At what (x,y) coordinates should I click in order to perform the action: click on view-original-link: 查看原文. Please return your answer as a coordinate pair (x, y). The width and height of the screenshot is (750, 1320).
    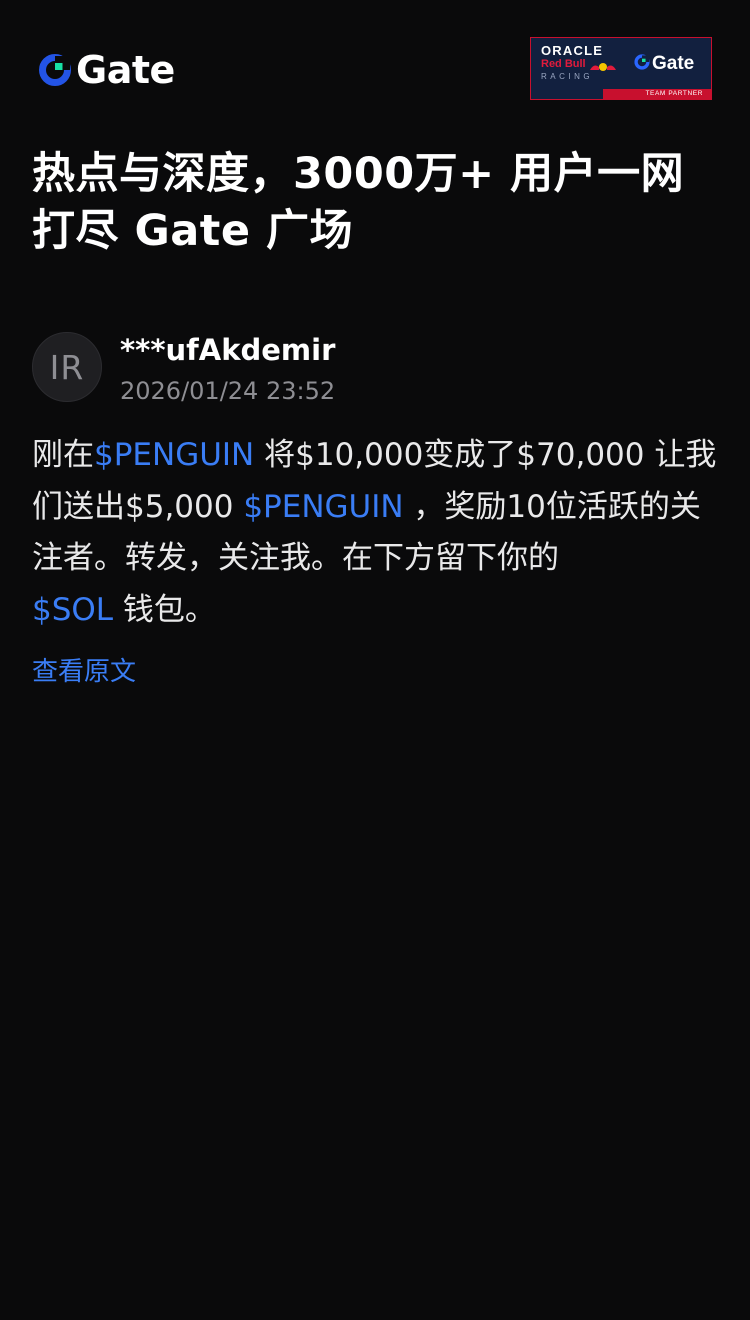
    Looking at the image, I should click on (84, 672).